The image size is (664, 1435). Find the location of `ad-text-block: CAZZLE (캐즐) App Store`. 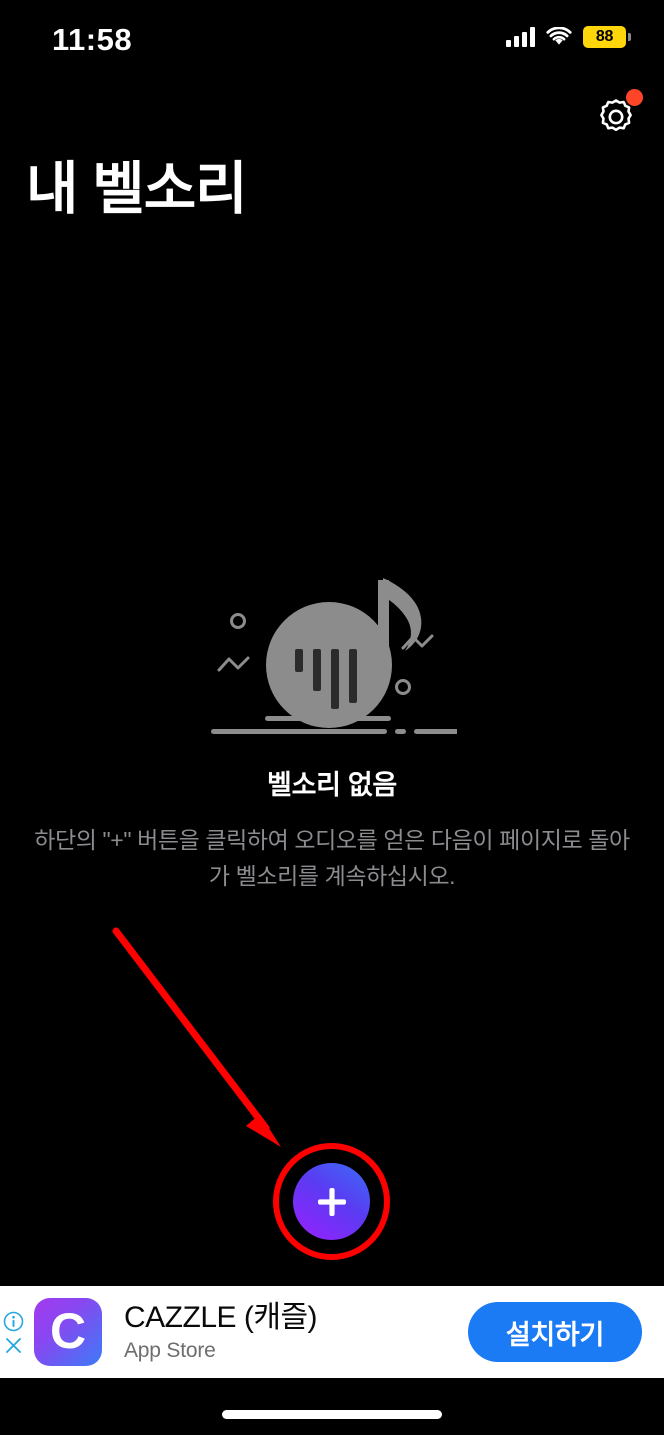

ad-text-block: CAZZLE (캐즐) App Store is located at coordinates (296, 1332).